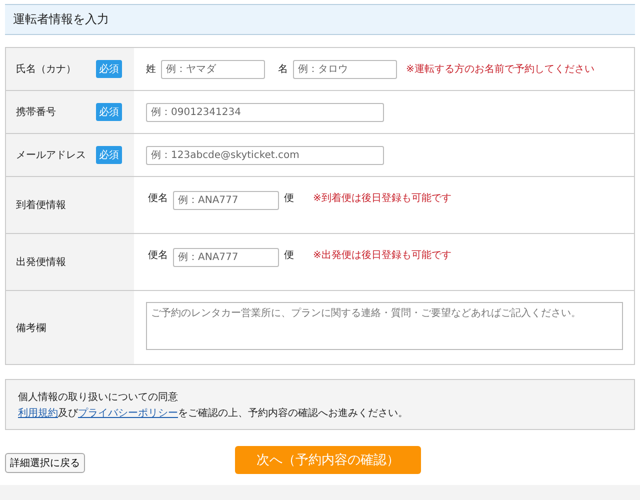 This screenshot has width=640, height=500. What do you see at coordinates (61, 19) in the screenshot?
I see `section-title: 運転者情報を入力` at bounding box center [61, 19].